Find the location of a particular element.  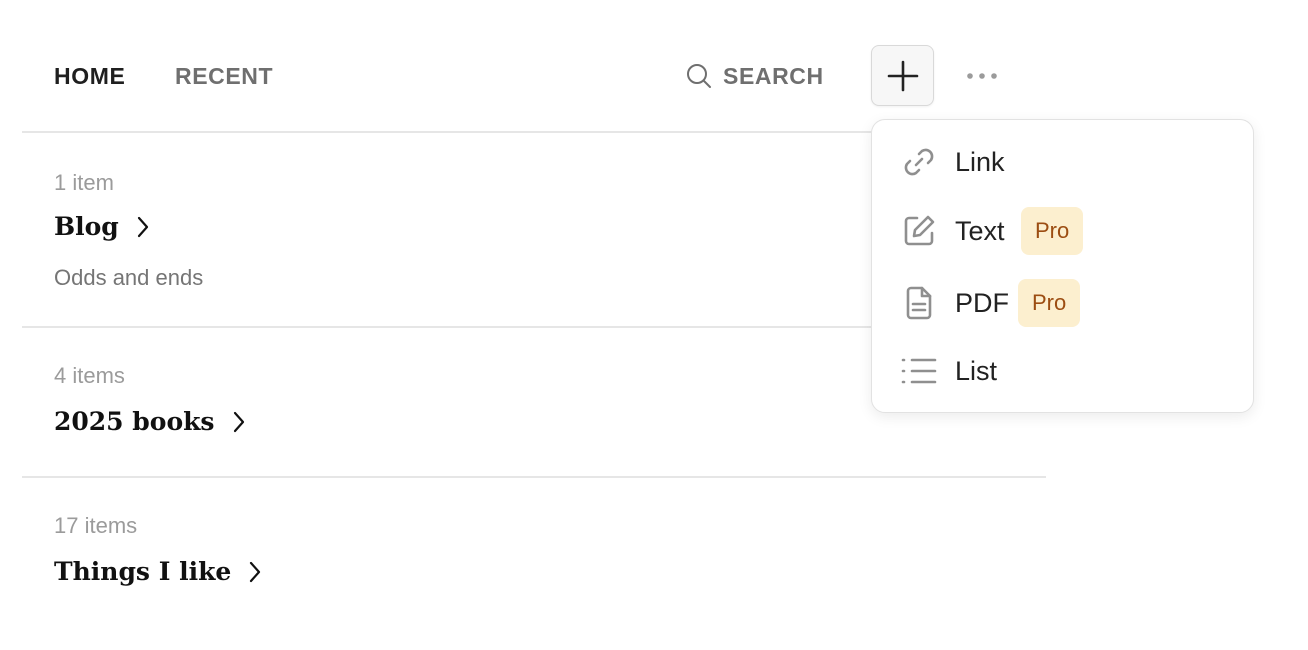

item-count: 1 item is located at coordinates (84, 182).